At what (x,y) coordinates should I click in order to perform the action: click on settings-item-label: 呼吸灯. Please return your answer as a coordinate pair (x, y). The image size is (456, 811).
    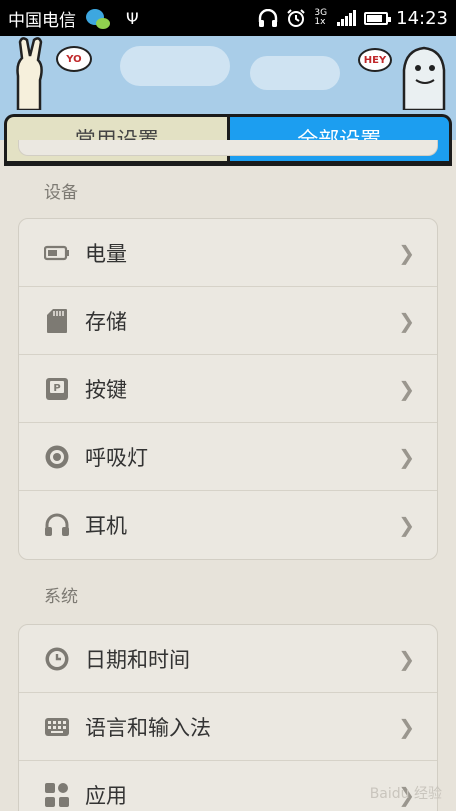
    Looking at the image, I should click on (116, 457).